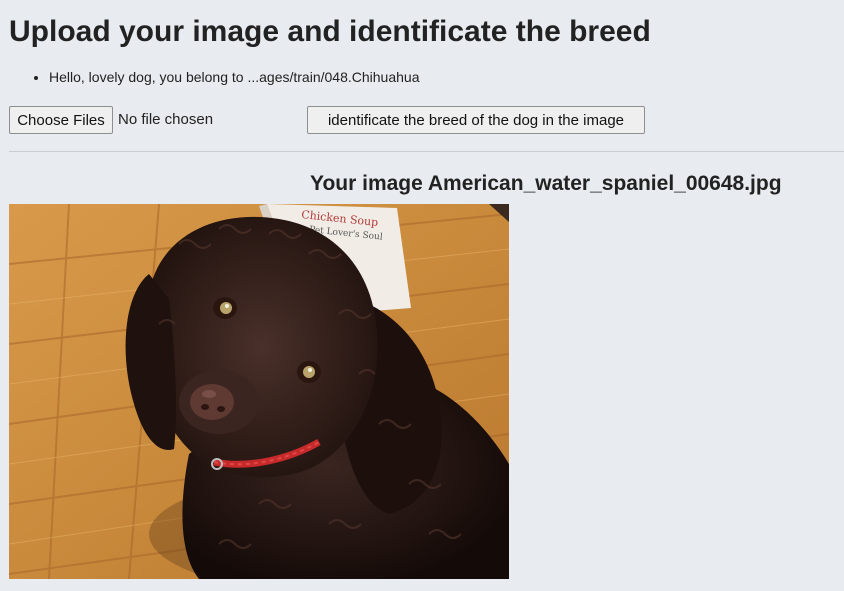 The width and height of the screenshot is (844, 591). I want to click on file-status-text: No file chosen, so click(166, 119).